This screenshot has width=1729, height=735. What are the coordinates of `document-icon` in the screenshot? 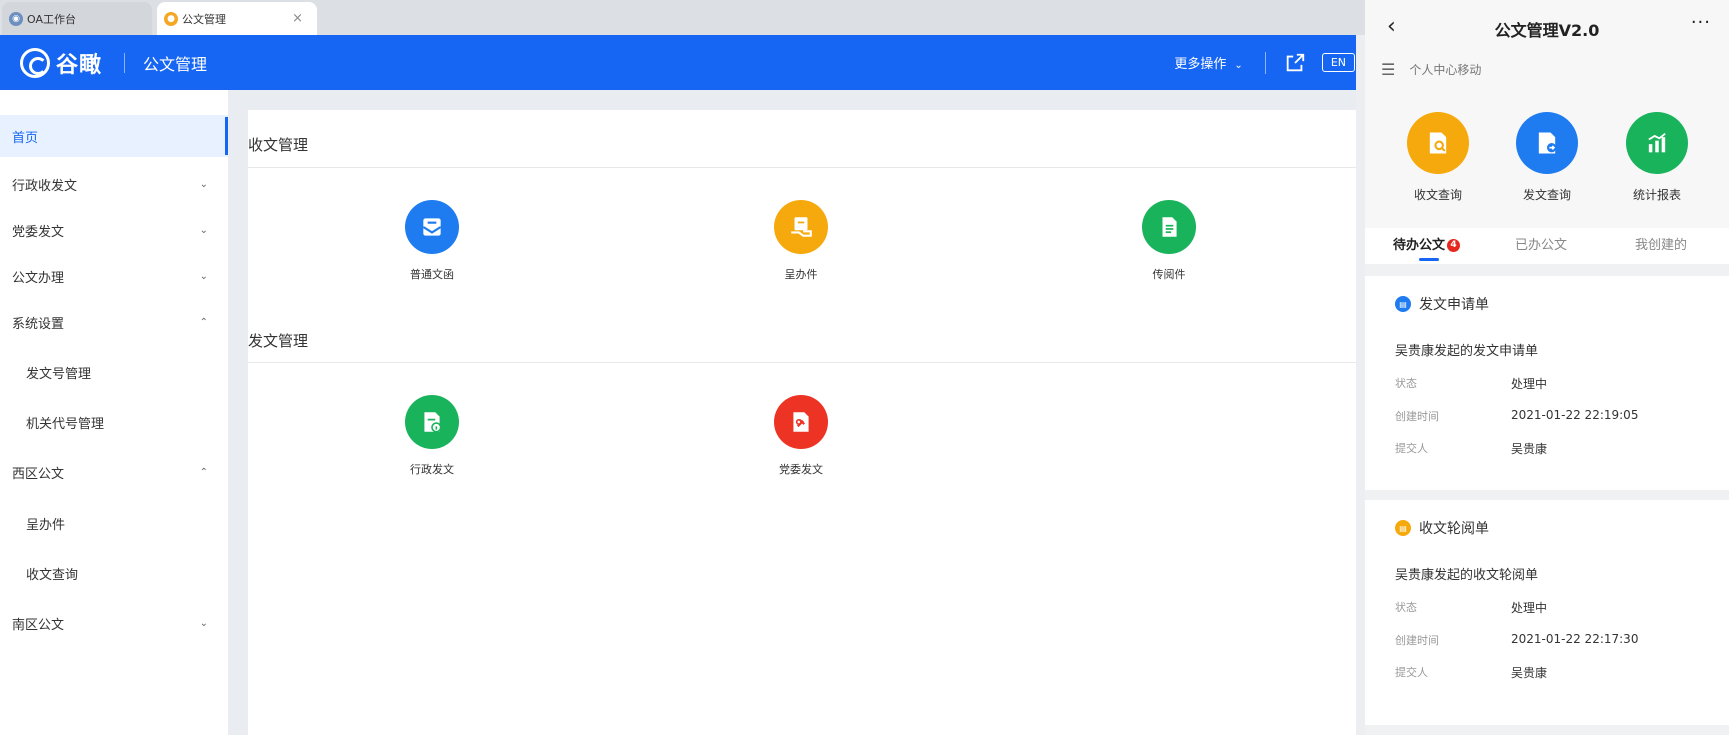 It's located at (1169, 227).